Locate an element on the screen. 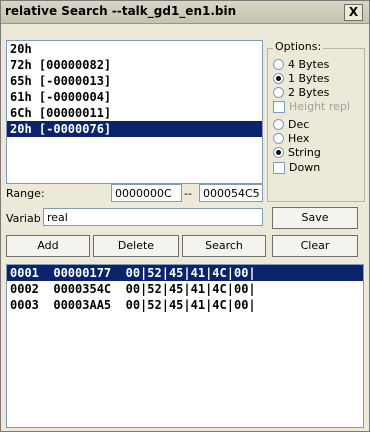 This screenshot has height=432, width=370. delete-button: Delete is located at coordinates (136, 246).